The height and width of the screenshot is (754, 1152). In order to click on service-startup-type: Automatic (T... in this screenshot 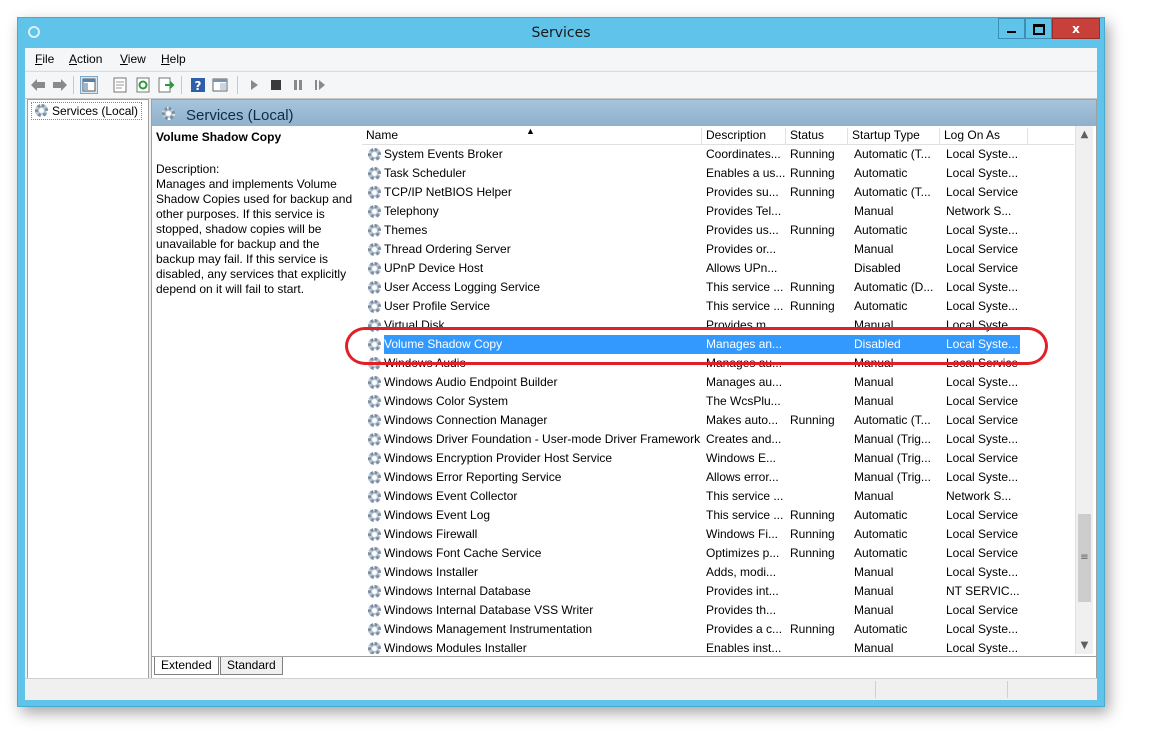, I will do `click(892, 154)`.